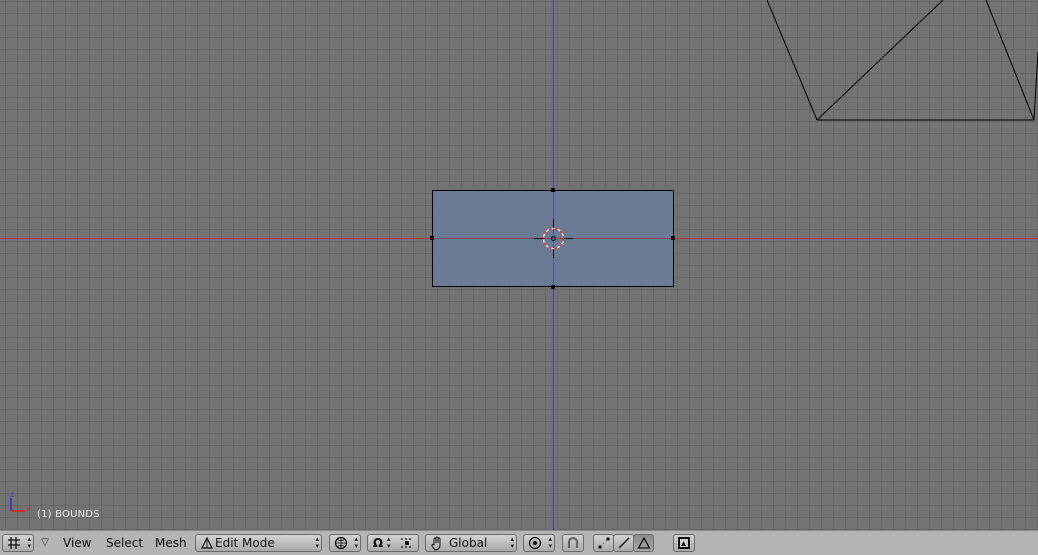 The width and height of the screenshot is (1038, 555). Describe the element at coordinates (124, 543) in the screenshot. I see `menu-select: Select` at that location.